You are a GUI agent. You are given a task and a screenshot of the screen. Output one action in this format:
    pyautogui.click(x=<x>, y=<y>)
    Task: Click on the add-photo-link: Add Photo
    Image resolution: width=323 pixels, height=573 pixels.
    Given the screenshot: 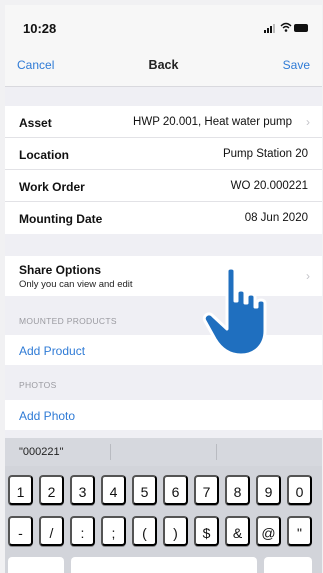 What is the action you would take?
    pyautogui.click(x=47, y=416)
    